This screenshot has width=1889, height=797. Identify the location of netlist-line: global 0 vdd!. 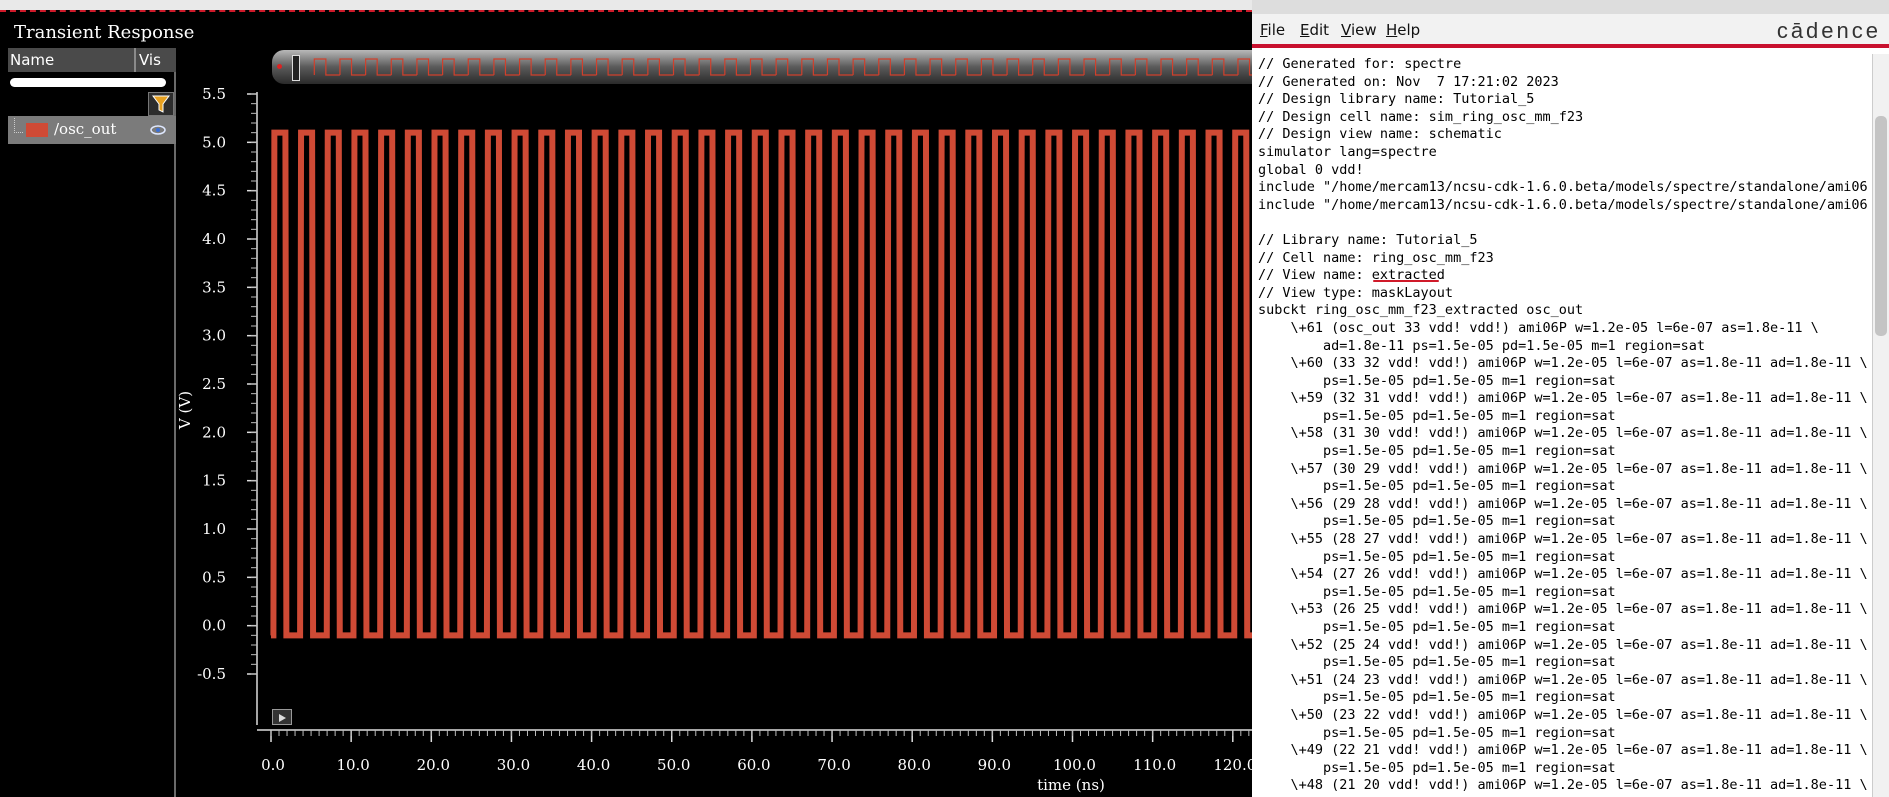
(1311, 169).